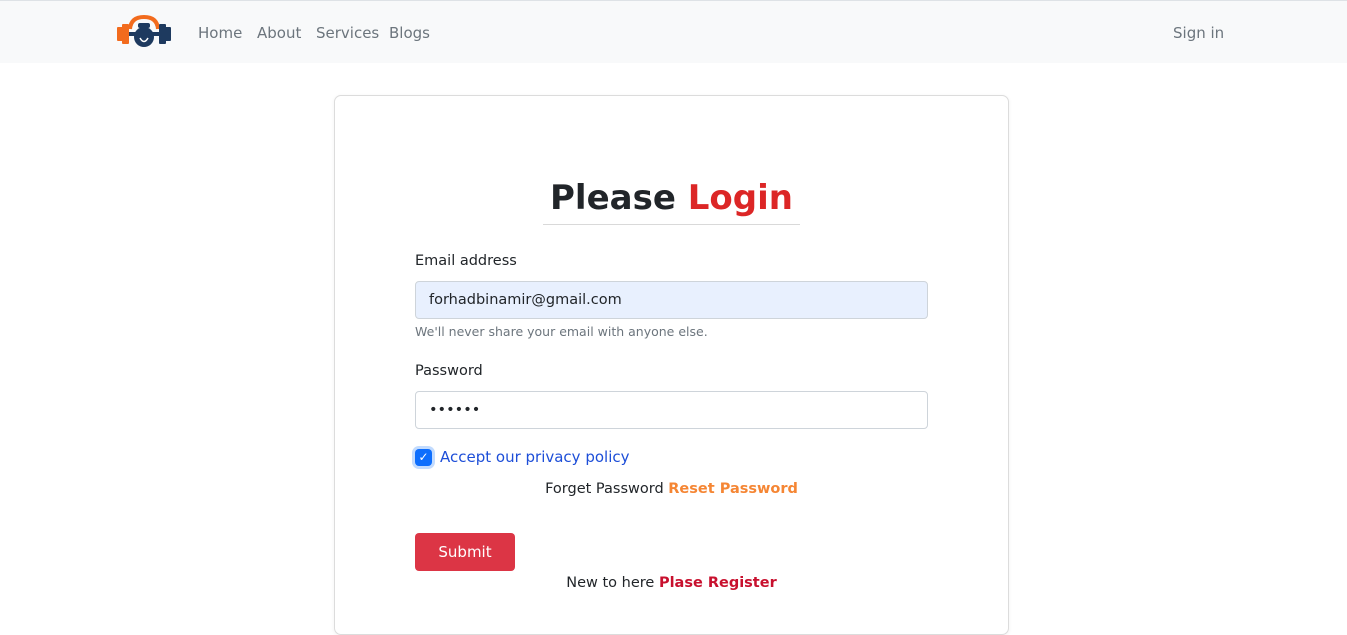 This screenshot has height=635, width=1347. Describe the element at coordinates (535, 457) in the screenshot. I see `privacy-policy-label: Accept our privacy policy` at that location.